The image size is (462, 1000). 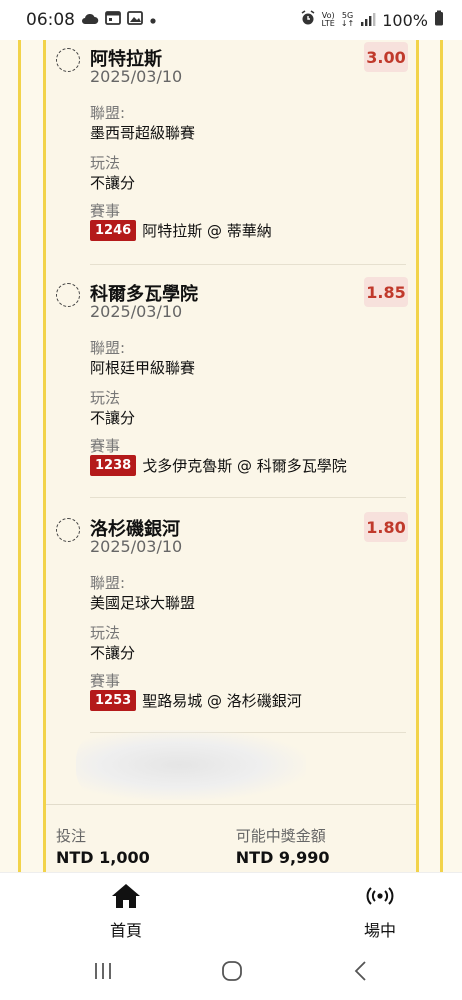 What do you see at coordinates (441, 456) in the screenshot?
I see `right-rail` at bounding box center [441, 456].